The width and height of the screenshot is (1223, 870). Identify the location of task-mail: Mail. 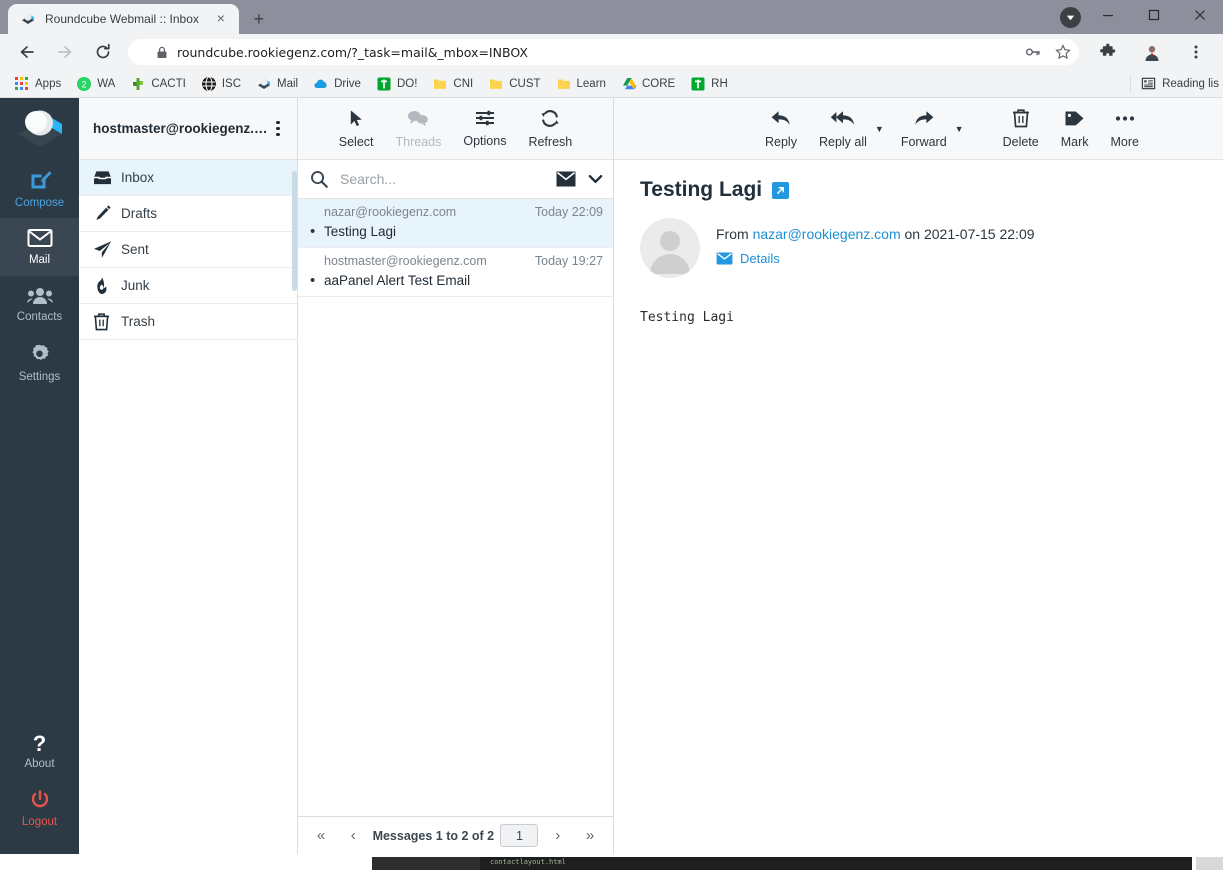
(39, 247).